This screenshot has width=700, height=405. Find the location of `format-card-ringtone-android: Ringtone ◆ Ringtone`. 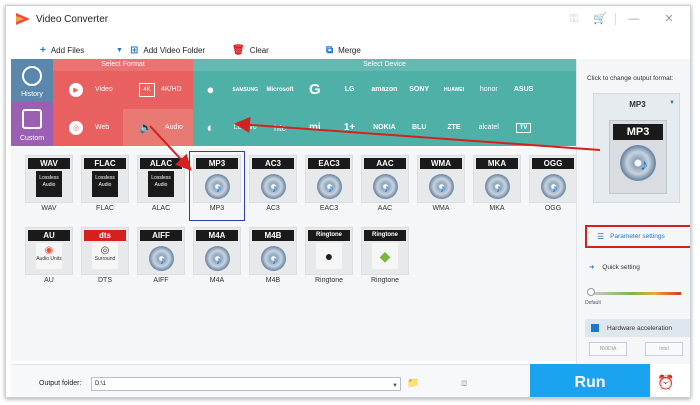

format-card-ringtone-android: Ringtone ◆ Ringtone is located at coordinates (385, 258).